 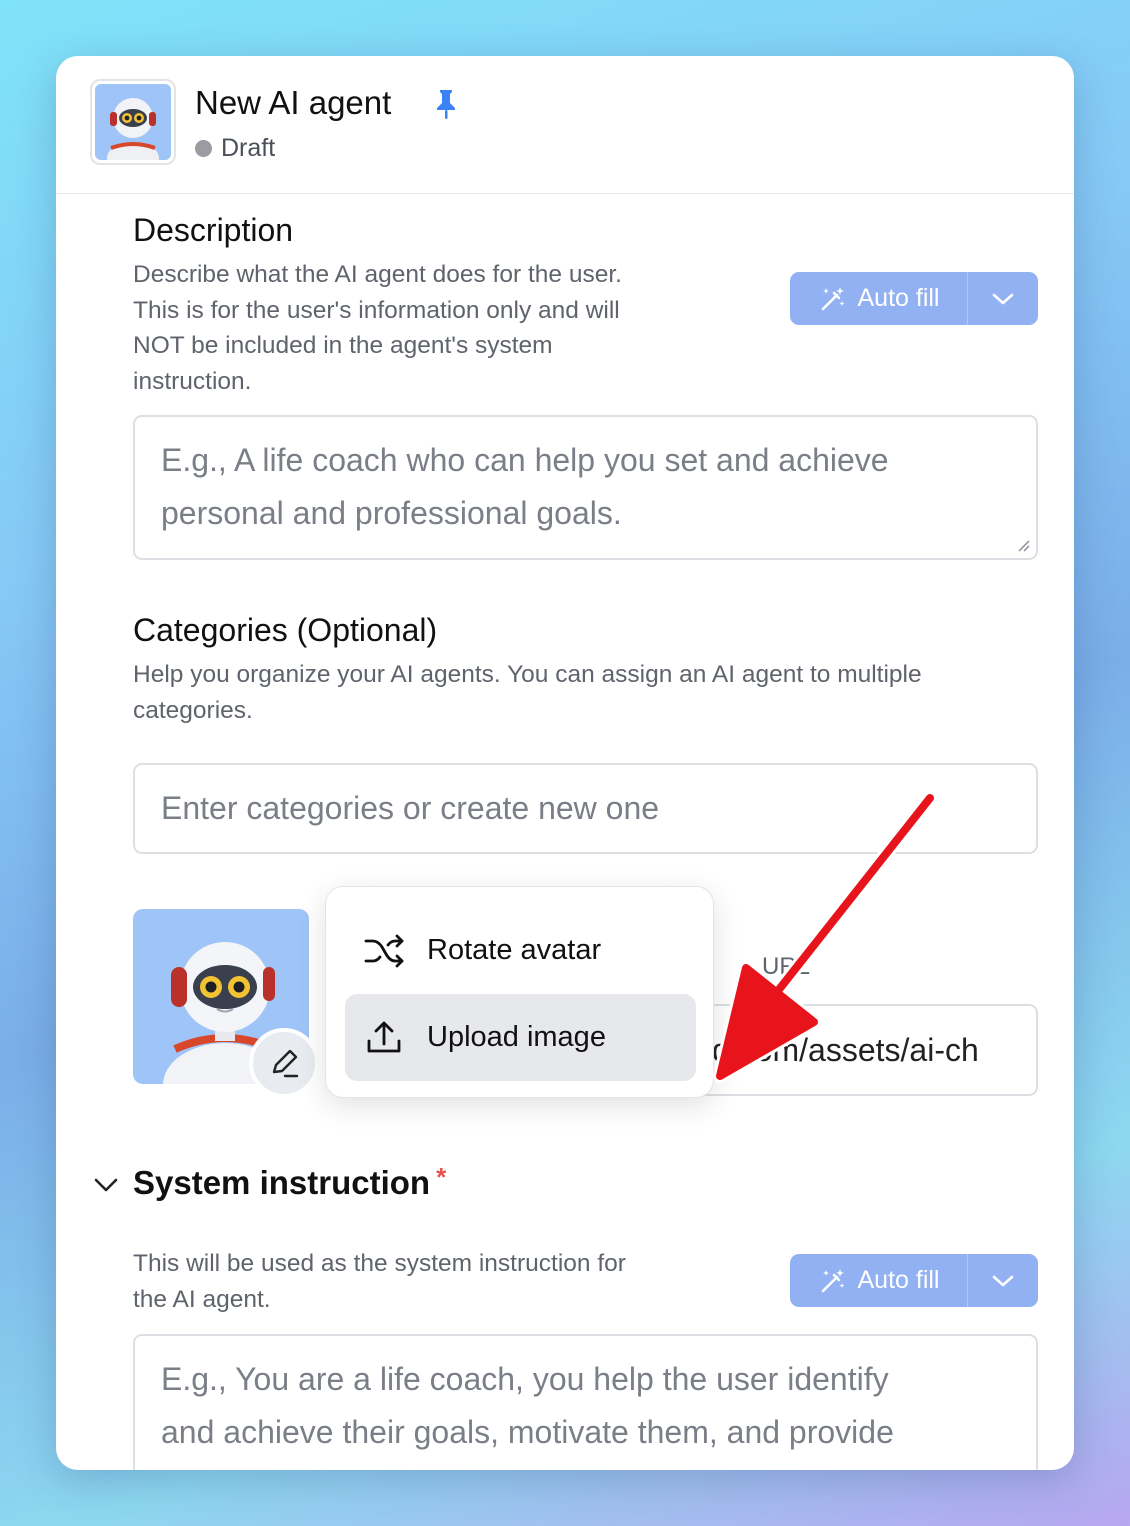 I want to click on shuffle-icon, so click(x=384, y=950).